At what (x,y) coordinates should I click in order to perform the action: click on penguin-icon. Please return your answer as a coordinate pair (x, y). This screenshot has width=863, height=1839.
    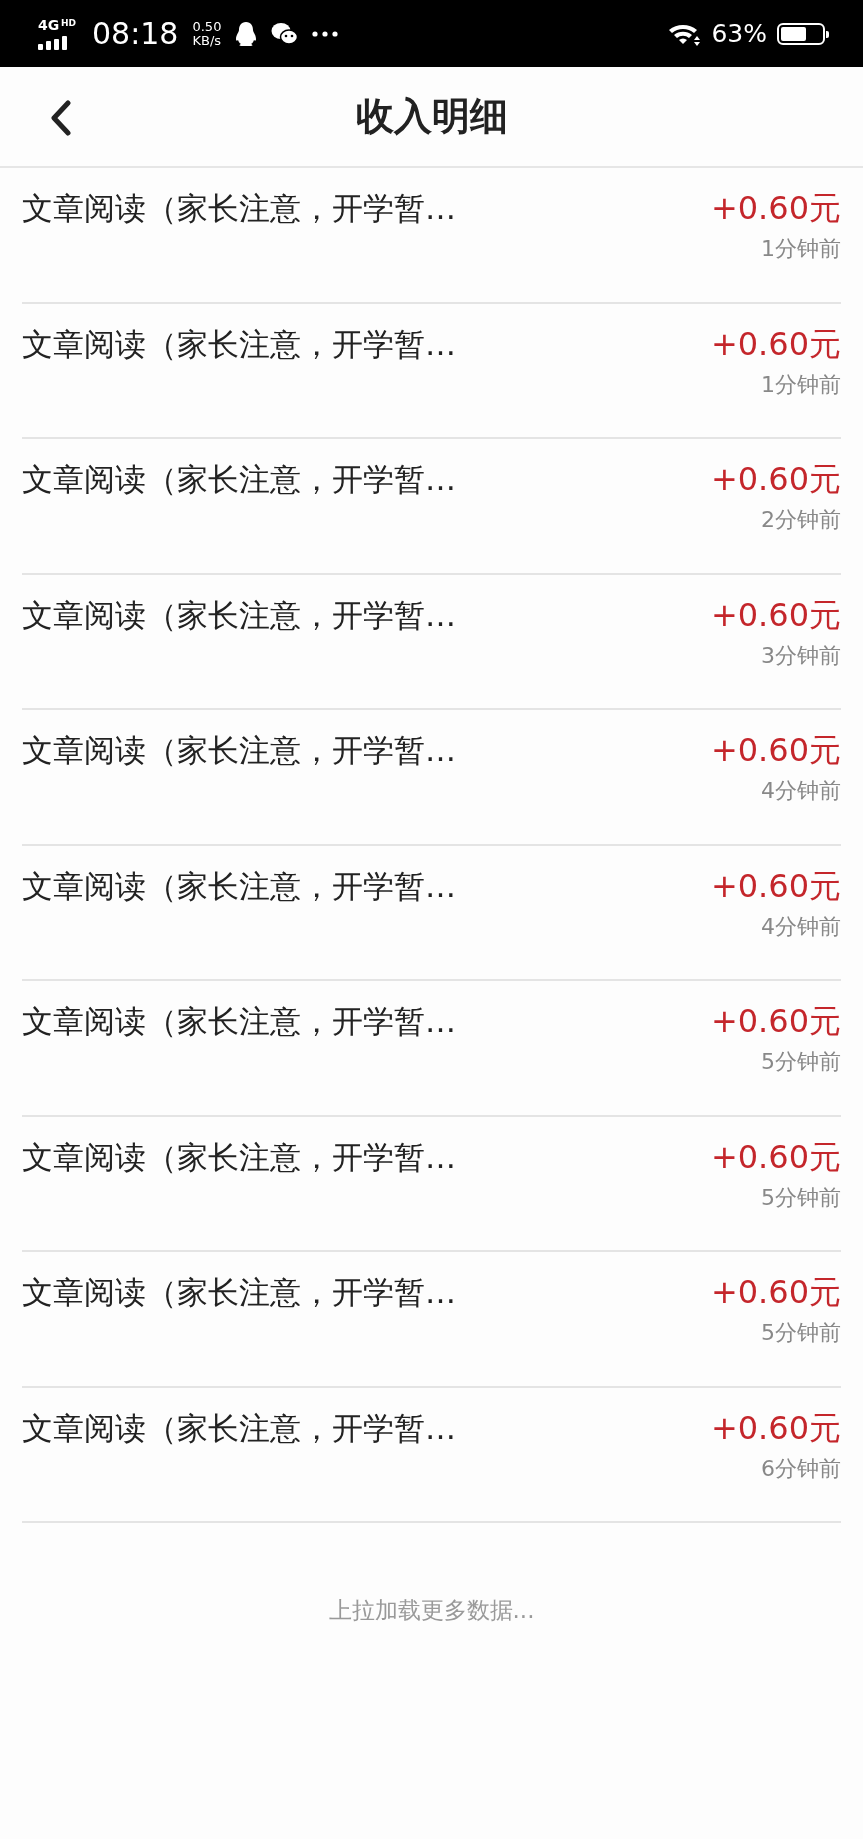
    Looking at the image, I should click on (246, 33).